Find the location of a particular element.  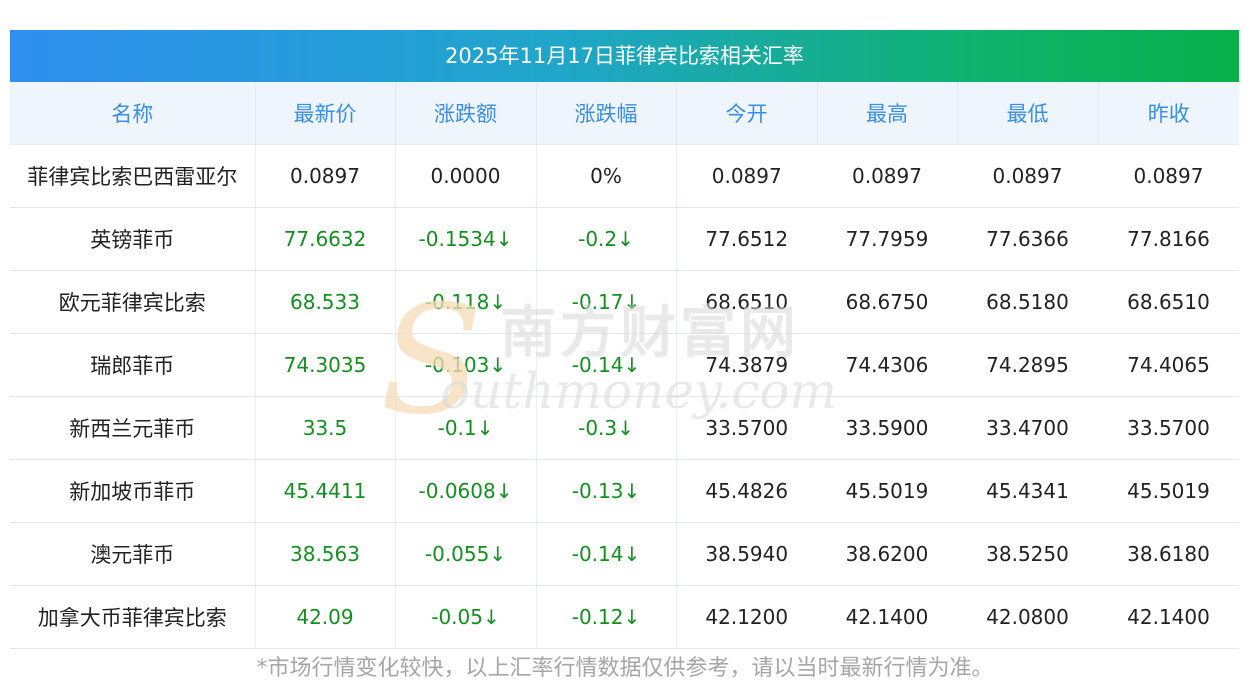

cell-open: 77.6512 is located at coordinates (746, 239).